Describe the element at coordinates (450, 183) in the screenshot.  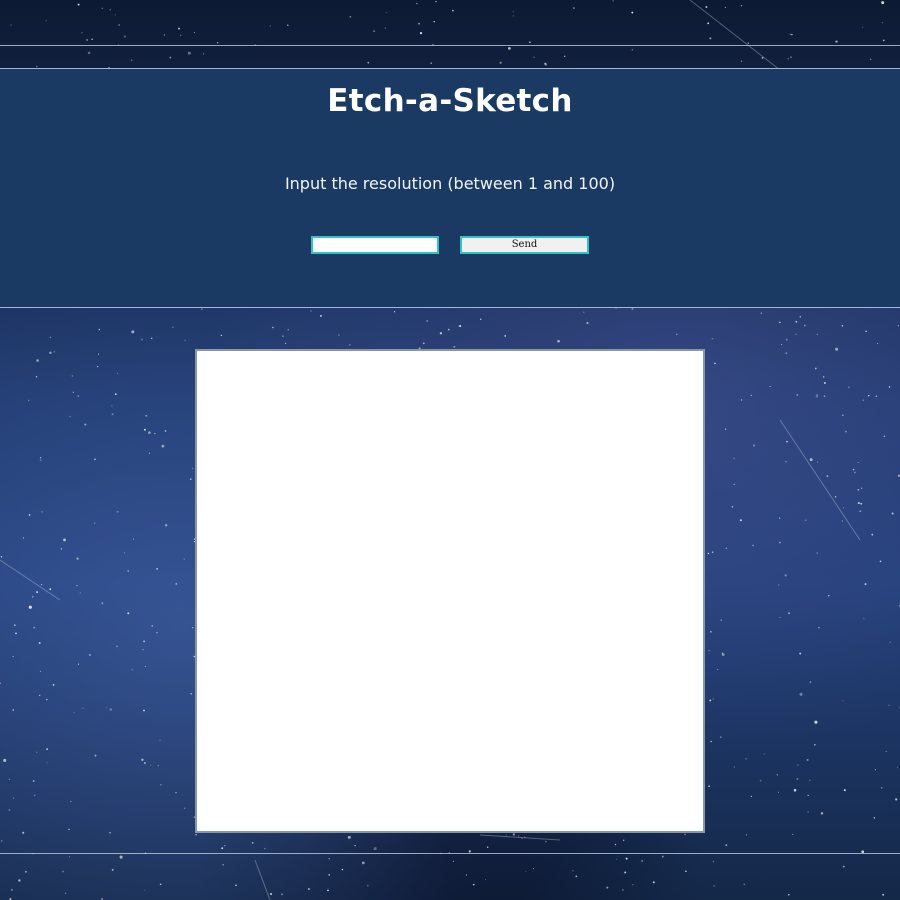
I see `resolution-prompt: Input the resolution (between 1 and 100)` at that location.